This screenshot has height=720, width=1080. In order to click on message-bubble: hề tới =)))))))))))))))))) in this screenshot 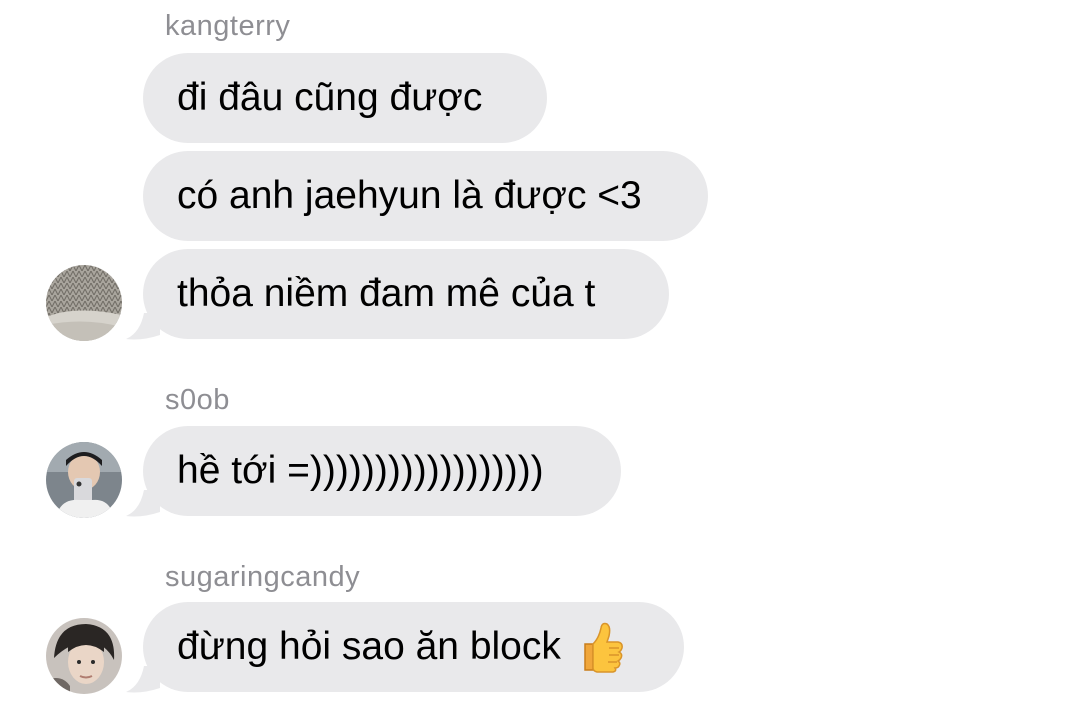, I will do `click(382, 471)`.